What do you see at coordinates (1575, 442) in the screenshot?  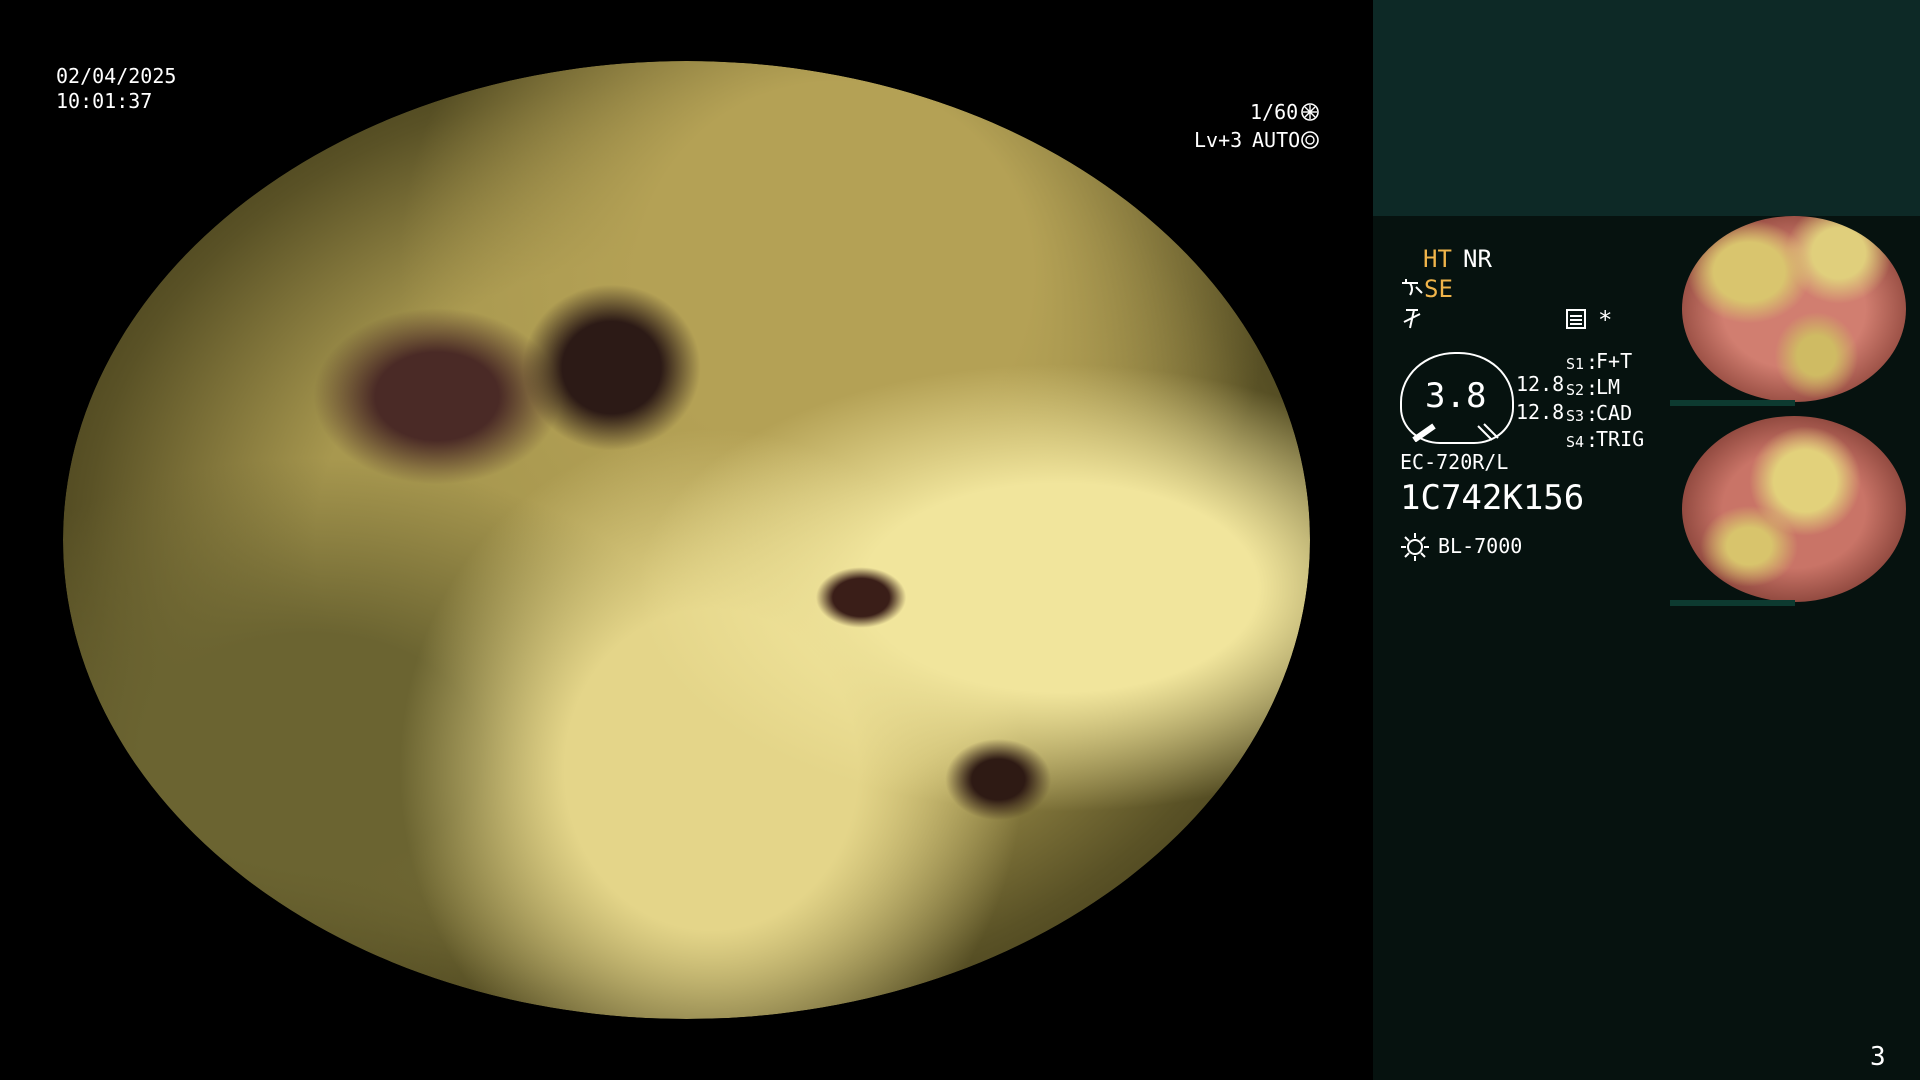 I see `s4-label: S4` at bounding box center [1575, 442].